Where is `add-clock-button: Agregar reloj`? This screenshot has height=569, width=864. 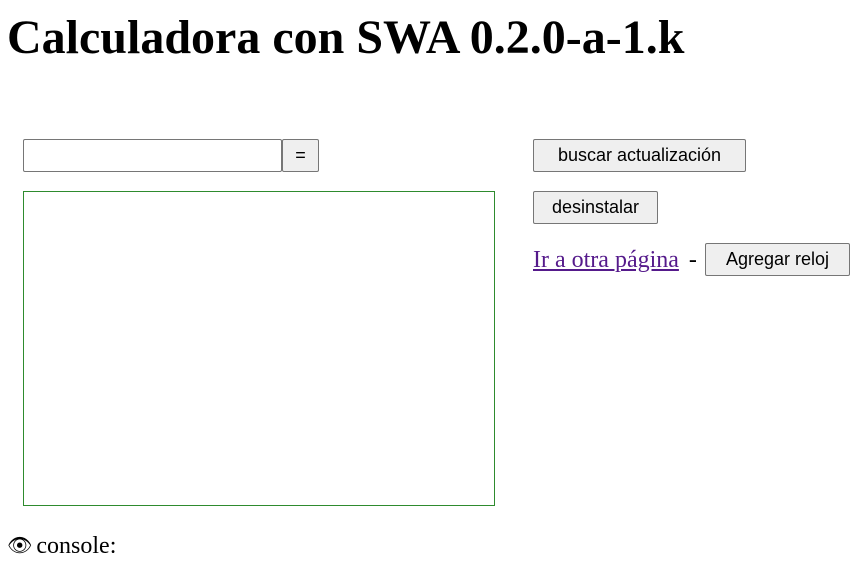
add-clock-button: Agregar reloj is located at coordinates (777, 259).